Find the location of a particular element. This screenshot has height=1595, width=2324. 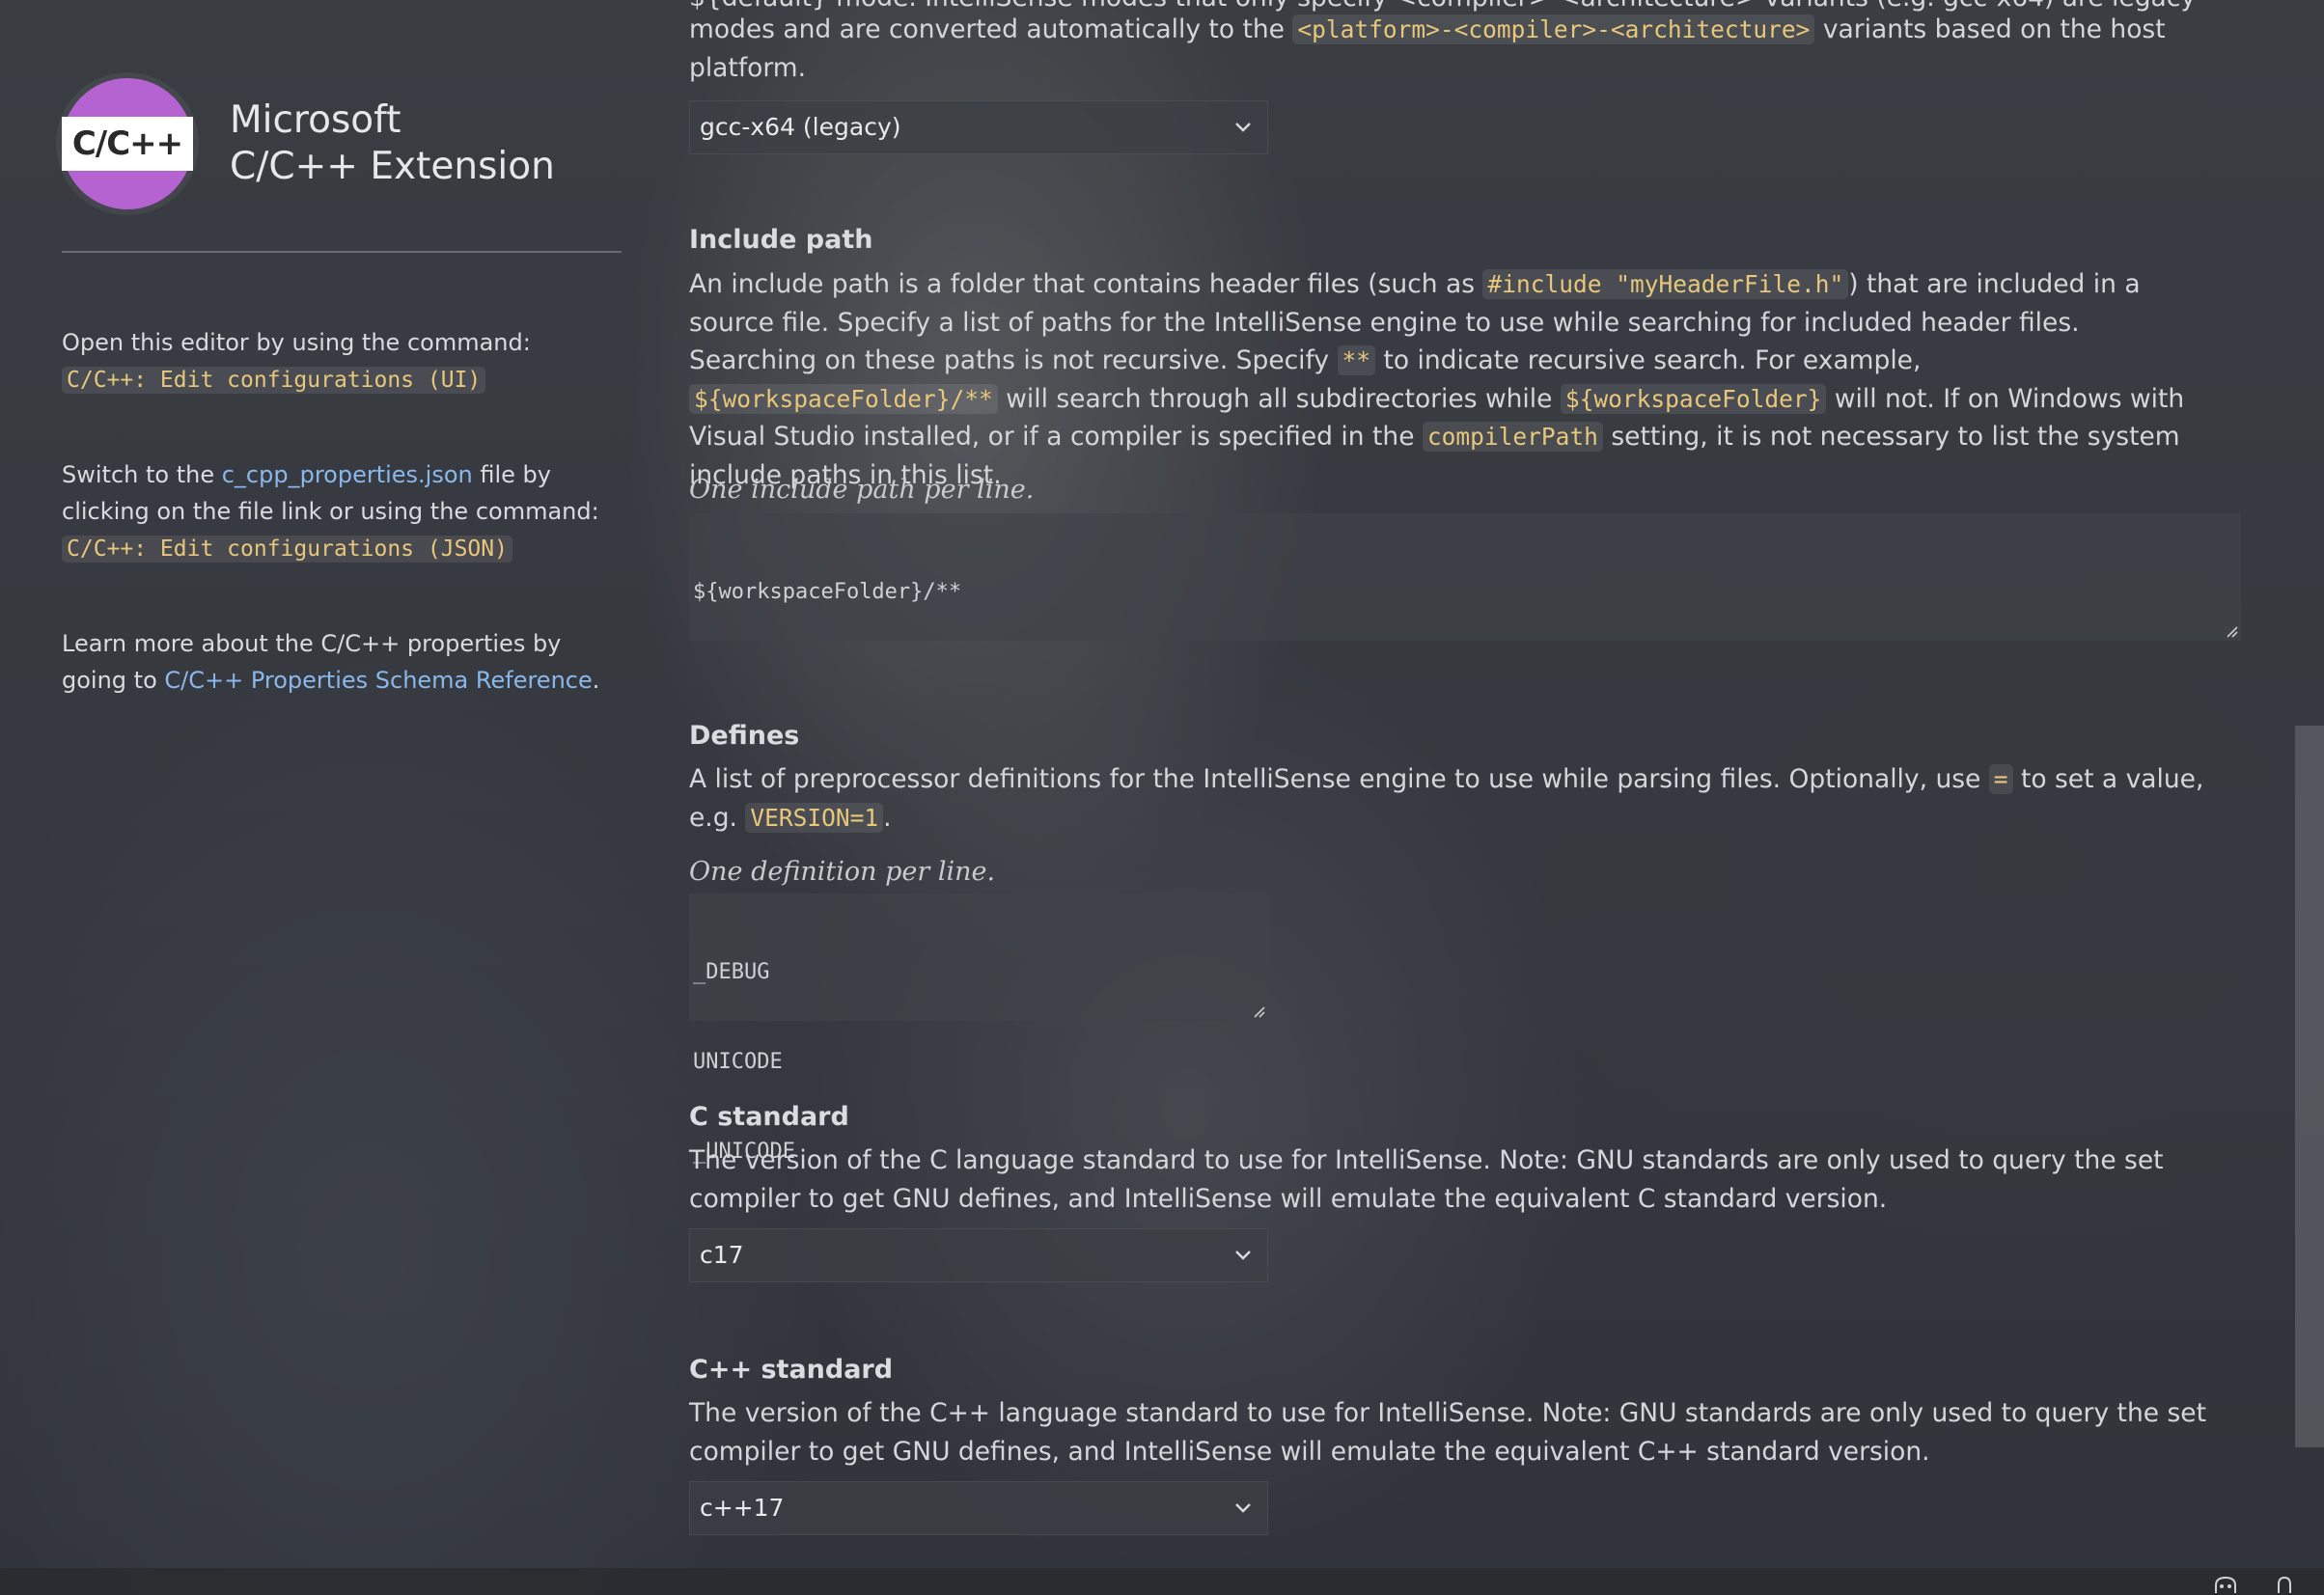

brand-line-1: Microsoft is located at coordinates (316, 120).